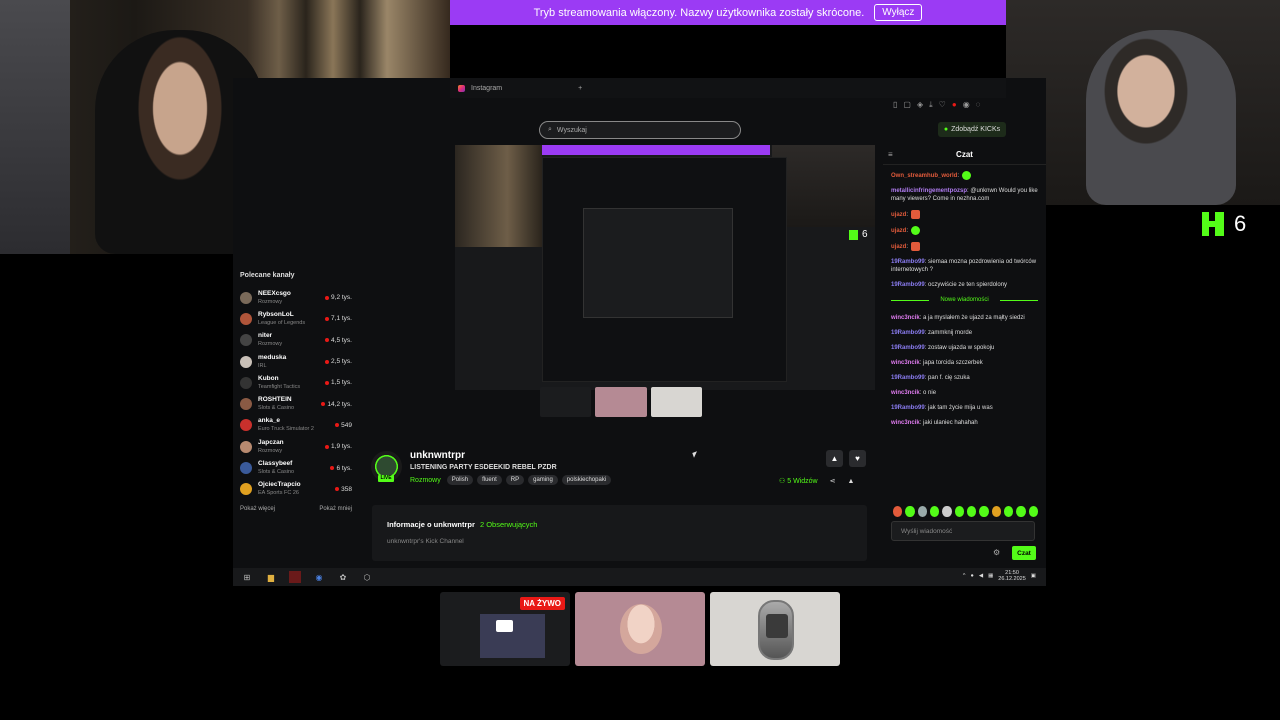  Describe the element at coordinates (282, 322) in the screenshot. I see `sidebar-item-category: League of Legends` at that location.